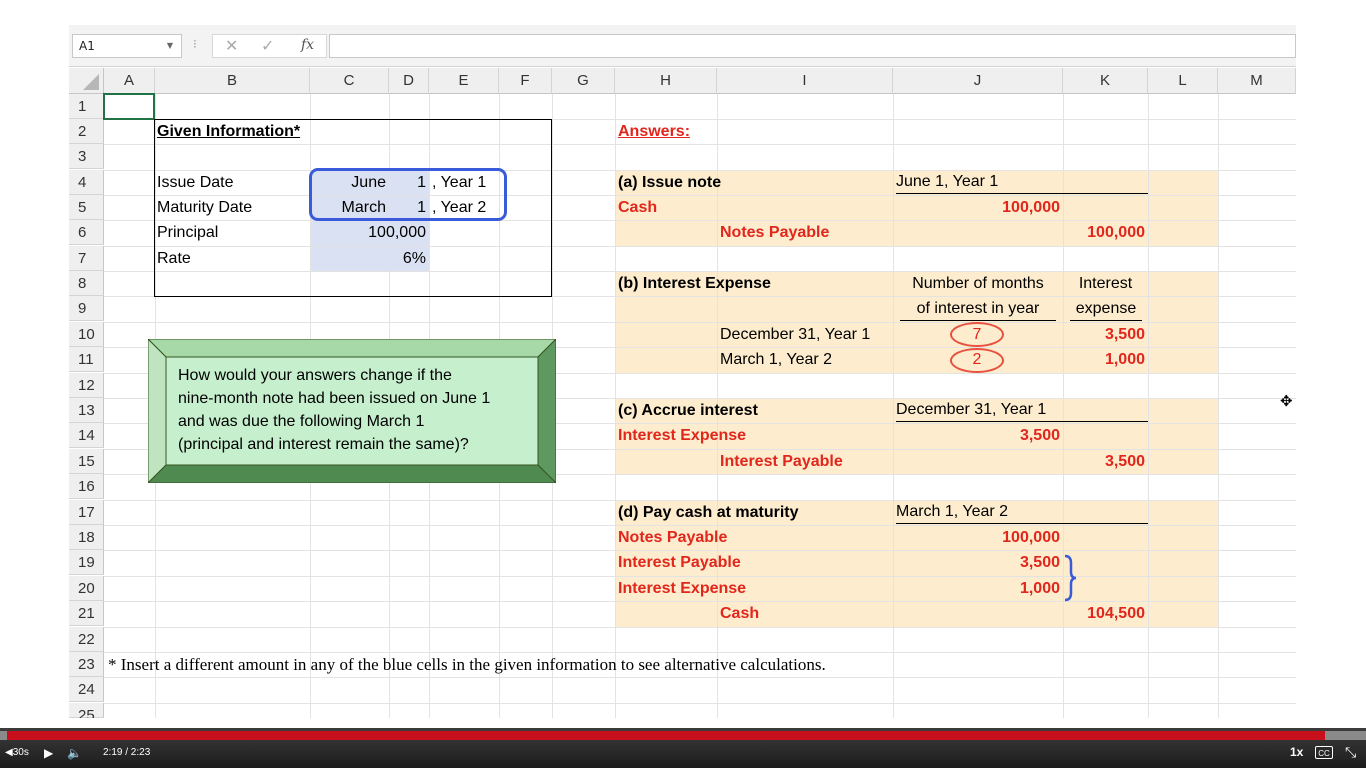 The image size is (1366, 768). Describe the element at coordinates (129, 106) in the screenshot. I see `active-cell-a1` at that location.